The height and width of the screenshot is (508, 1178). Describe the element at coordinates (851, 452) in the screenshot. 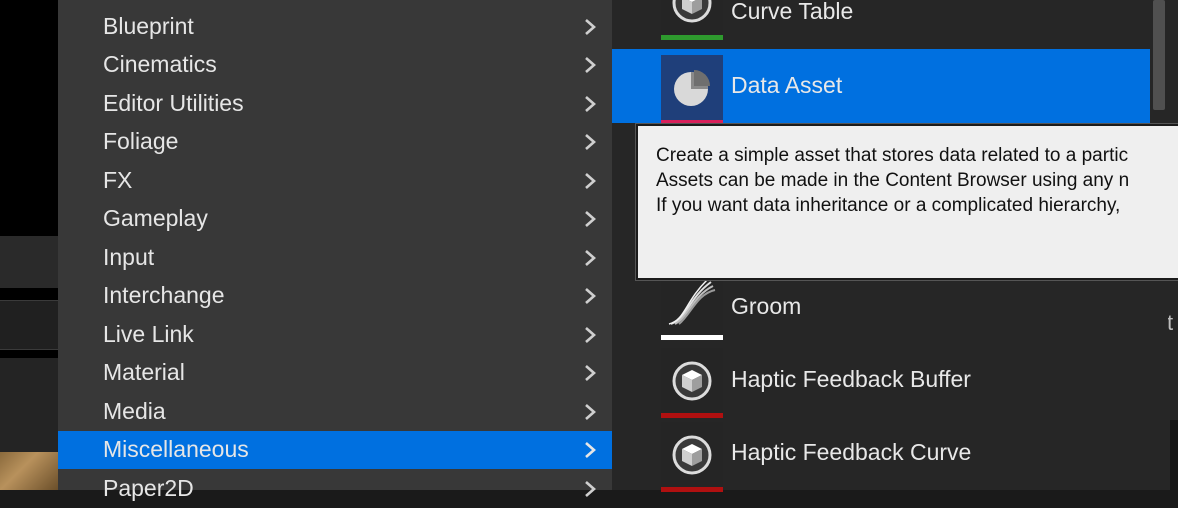

I see `asset-label: Haptic Feedback Curve` at that location.